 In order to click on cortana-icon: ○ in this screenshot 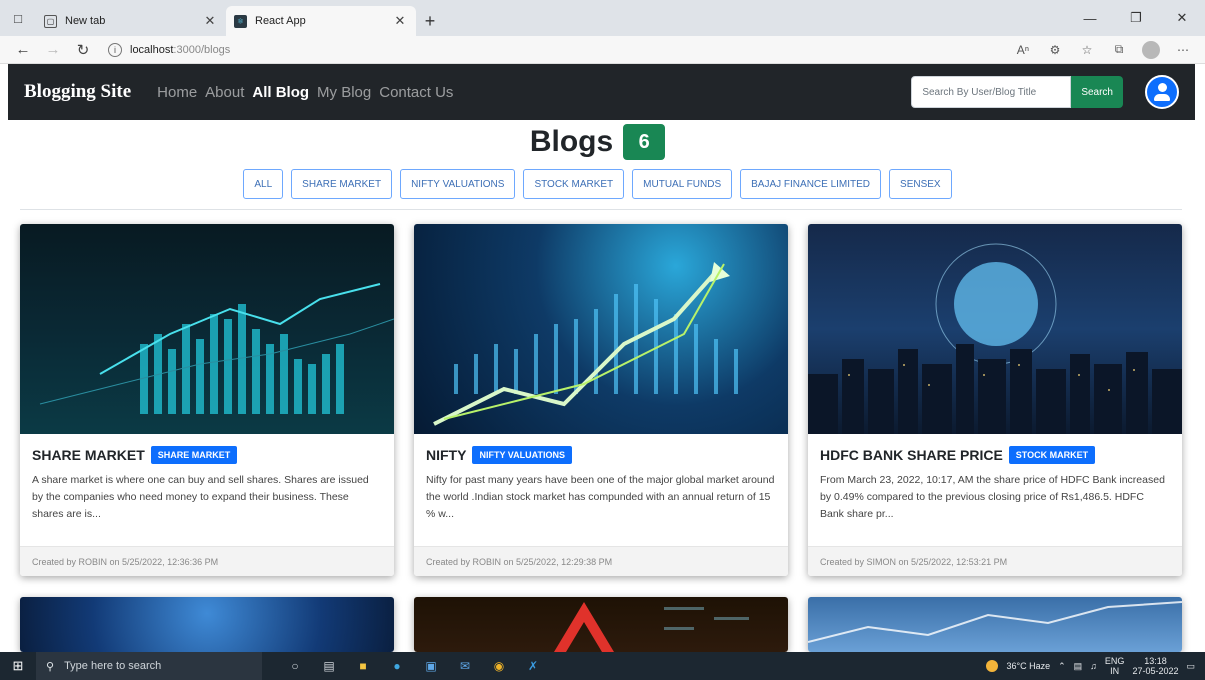, I will do `click(295, 666)`.